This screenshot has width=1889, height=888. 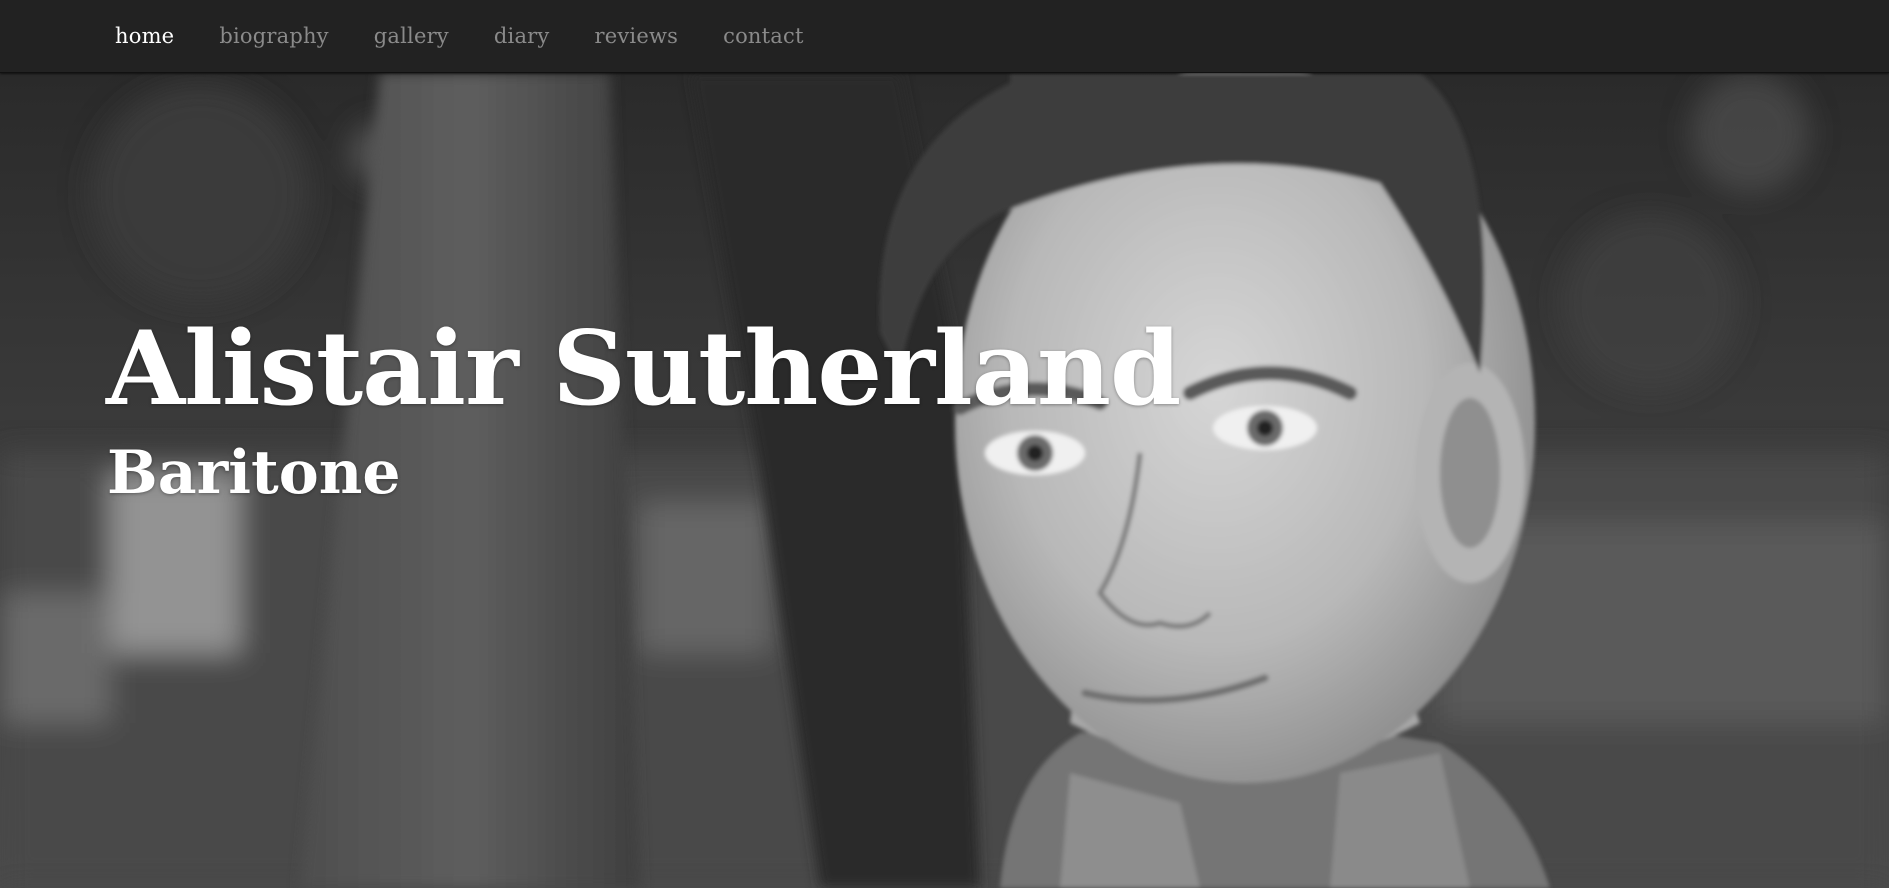 What do you see at coordinates (643, 369) in the screenshot?
I see `artist-name-title: Alistair Sutherland` at bounding box center [643, 369].